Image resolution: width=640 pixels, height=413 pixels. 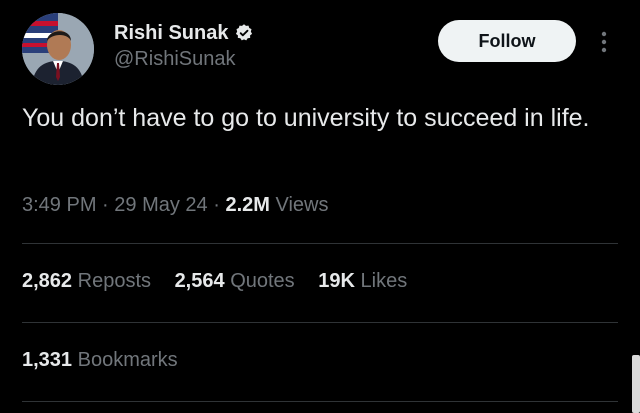 I want to click on bookmarks-label: Bookmarks, so click(x=127, y=360).